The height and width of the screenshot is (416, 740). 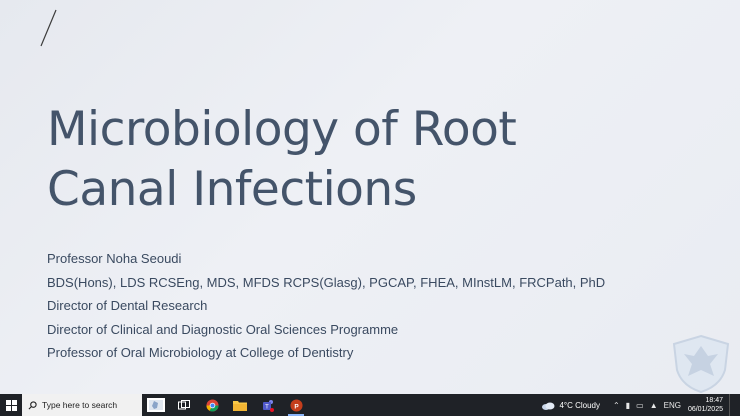 What do you see at coordinates (48, 28) in the screenshot?
I see `decorative-slash-line` at bounding box center [48, 28].